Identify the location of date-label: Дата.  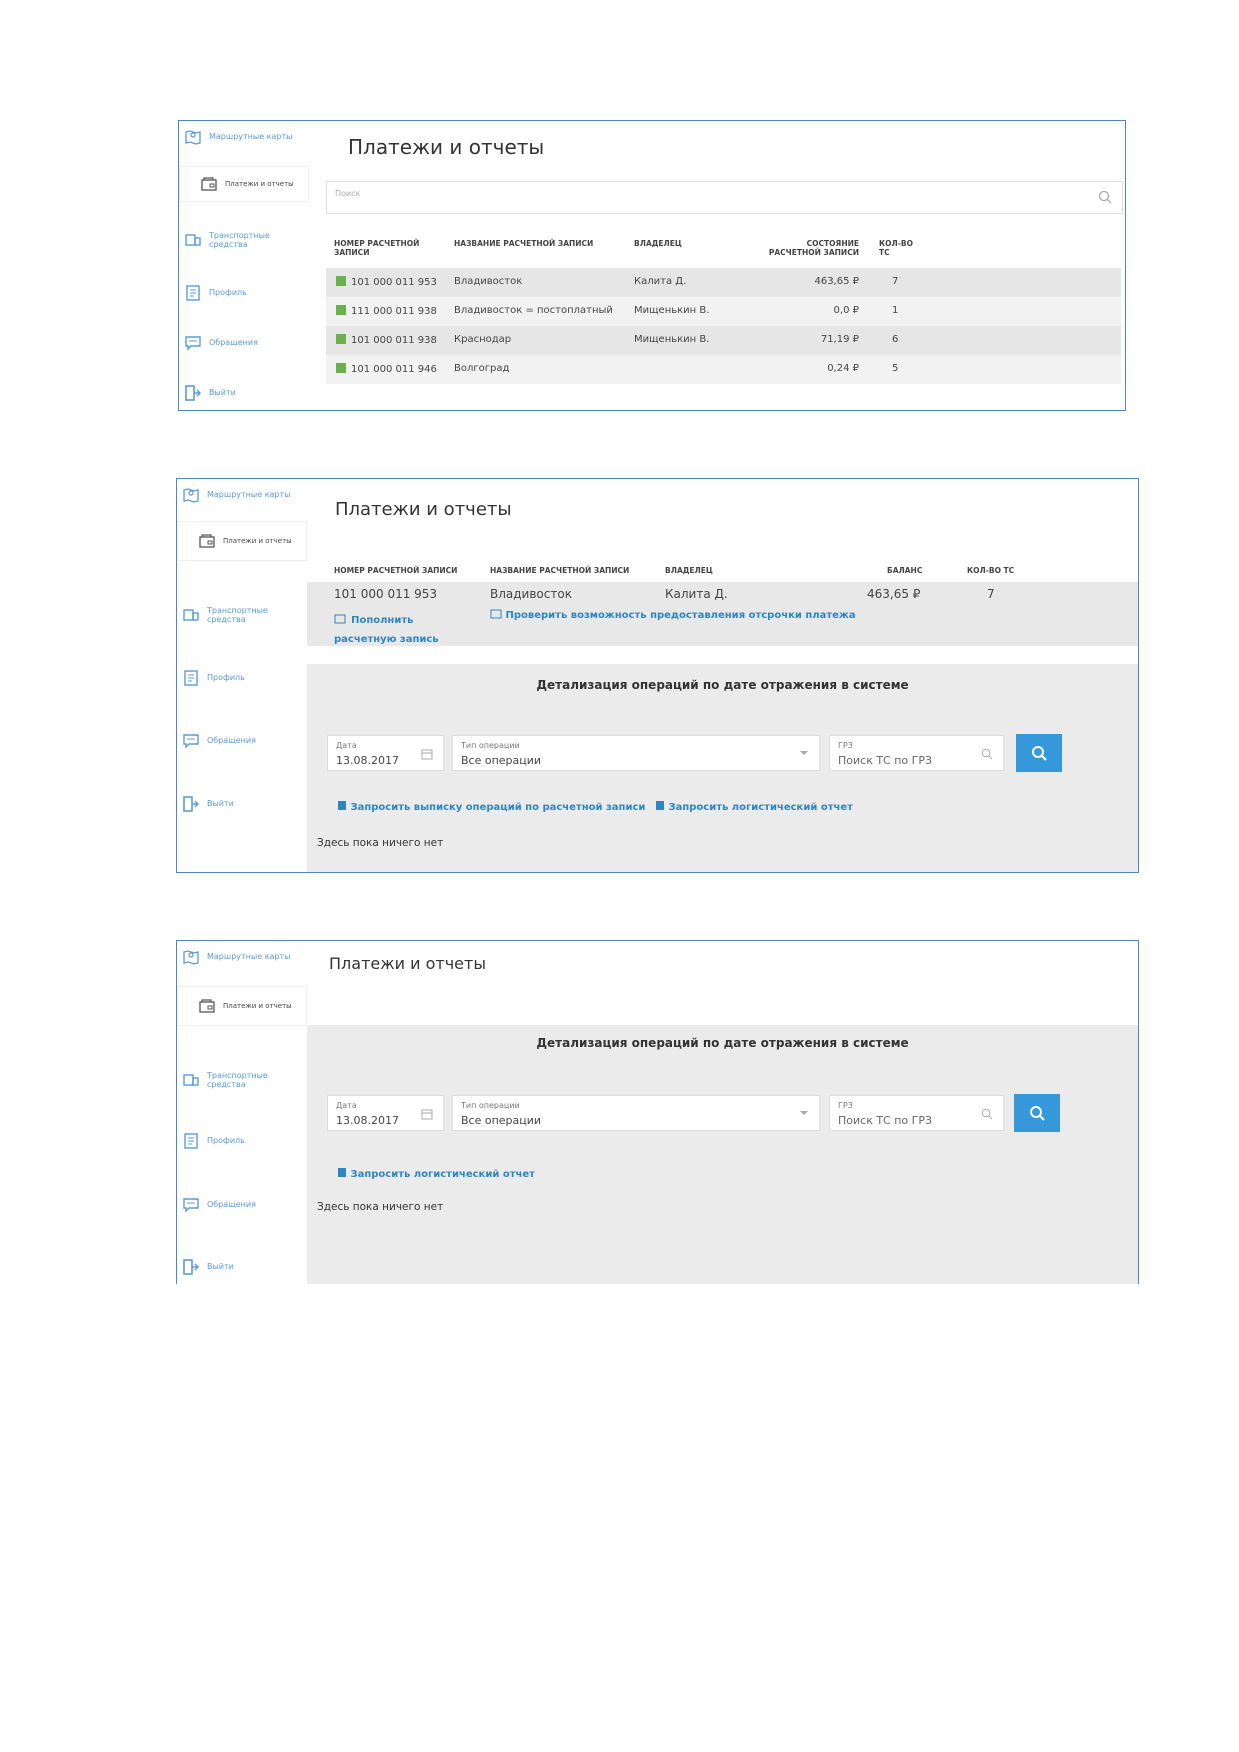
(346, 745).